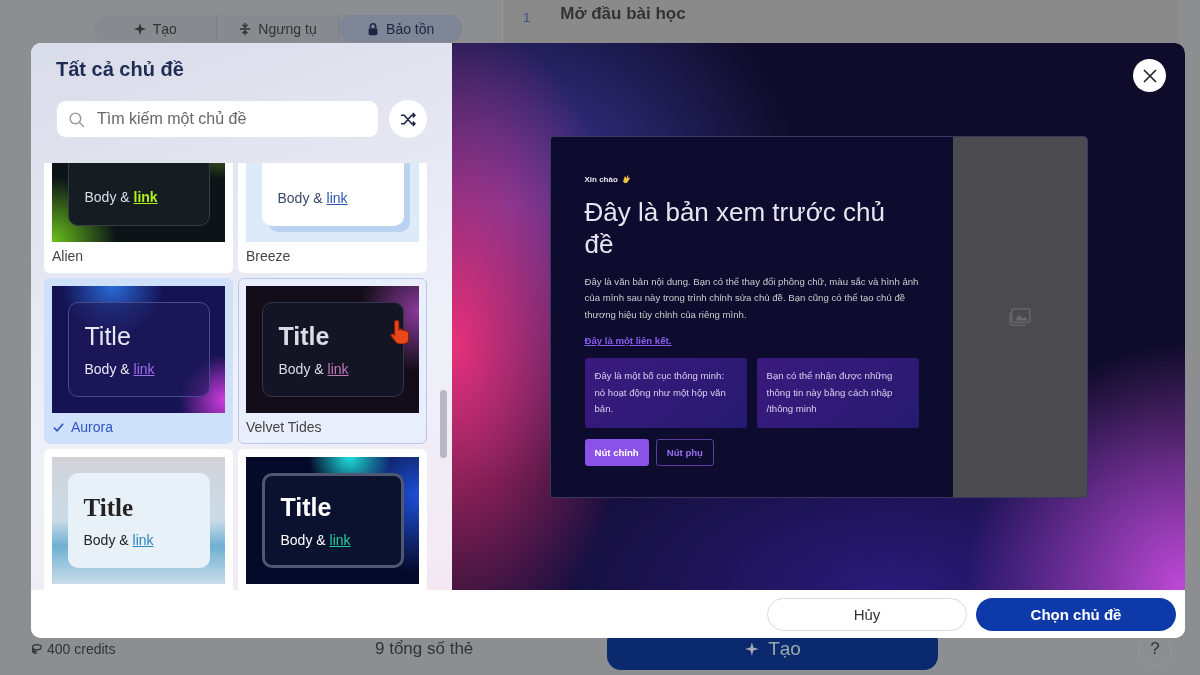 This screenshot has width=1200, height=675. Describe the element at coordinates (628, 340) in the screenshot. I see `preview-link: Đây là một liên kết.` at that location.